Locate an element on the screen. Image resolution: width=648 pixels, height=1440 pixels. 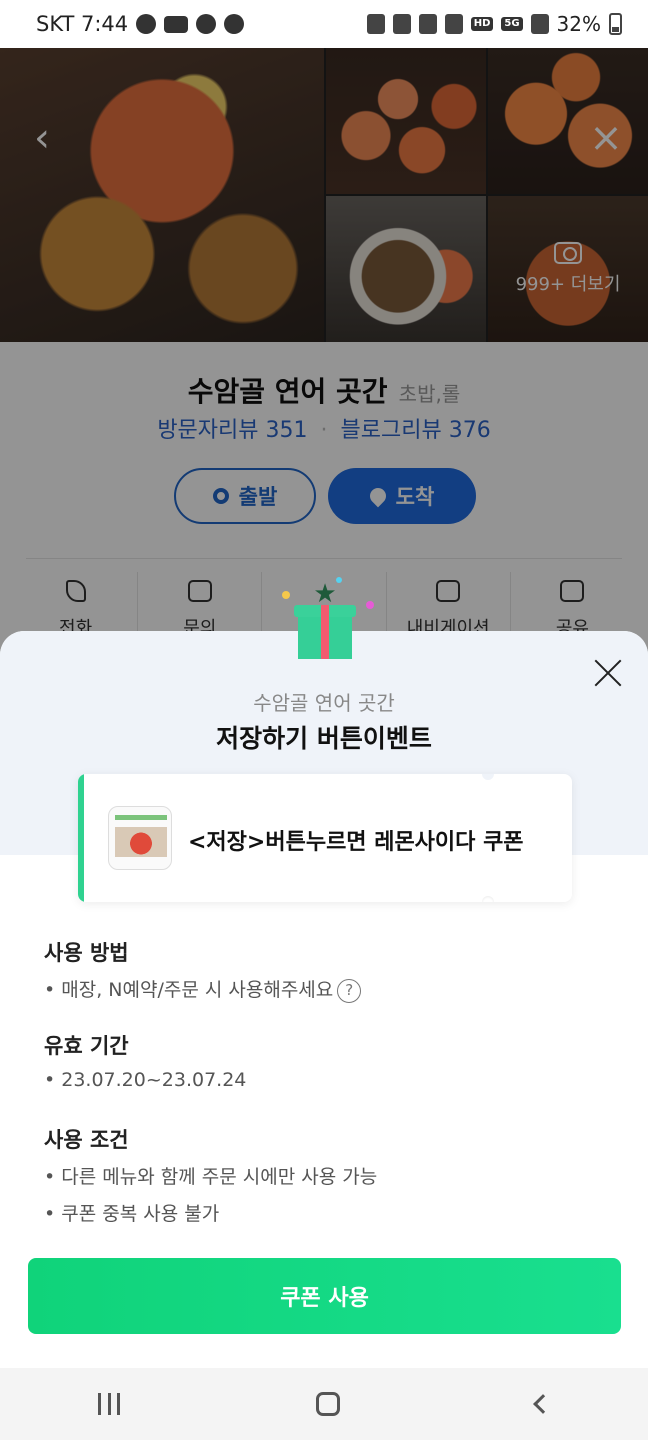
gift-ribbon is located at coordinates (325, 632).